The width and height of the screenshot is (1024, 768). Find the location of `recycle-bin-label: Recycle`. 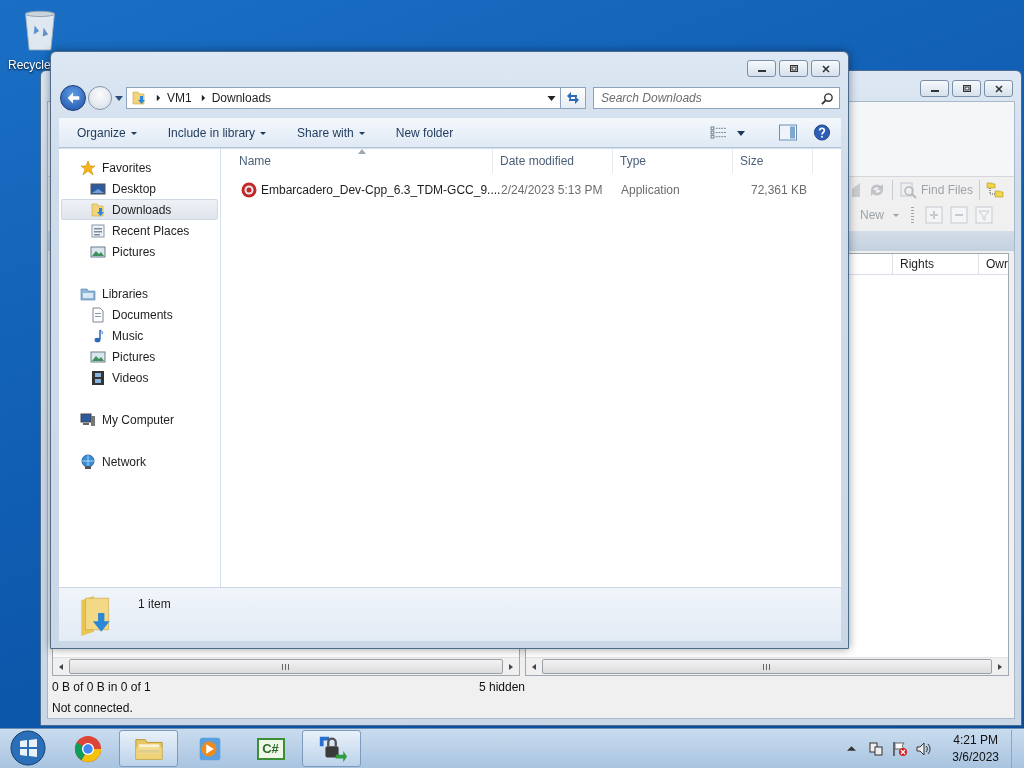

recycle-bin-label: Recycle is located at coordinates (29, 65).